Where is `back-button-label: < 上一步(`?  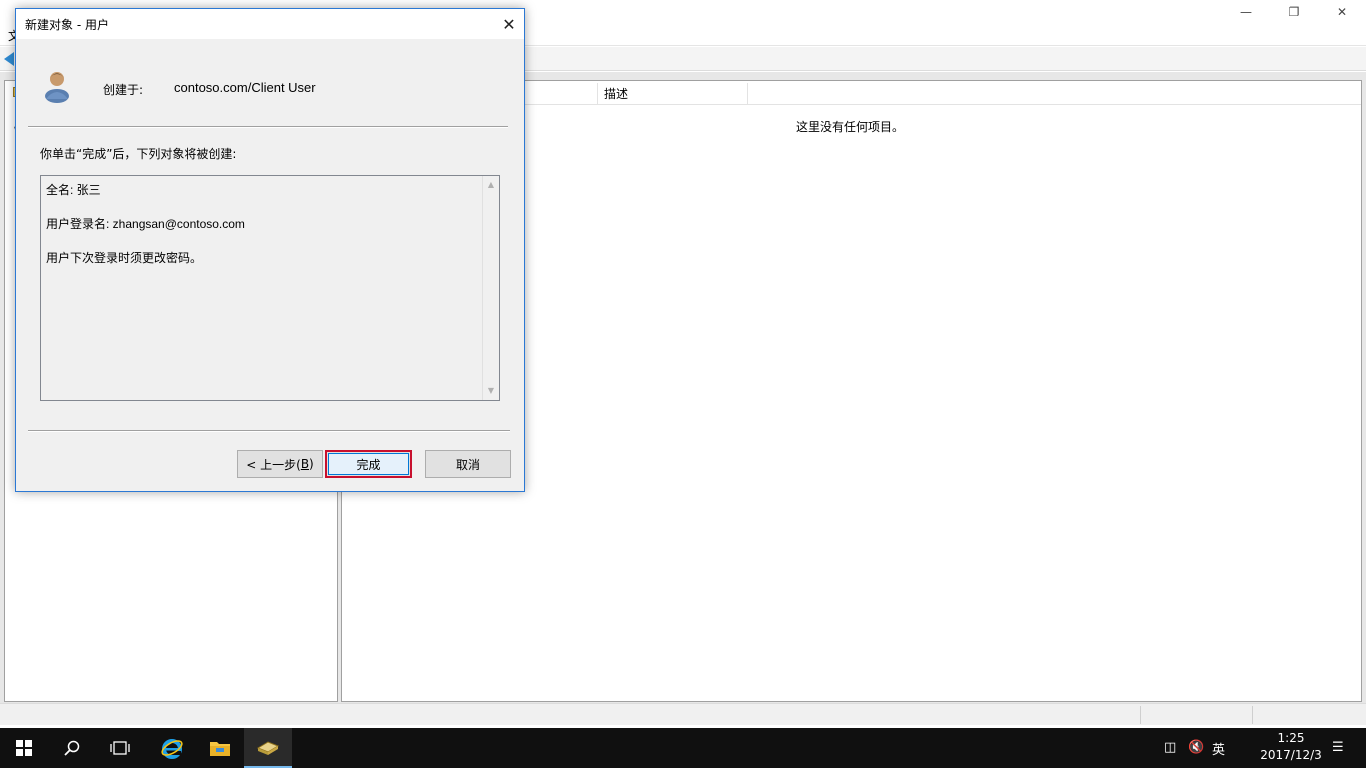 back-button-label: < 上一步( is located at coordinates (273, 464).